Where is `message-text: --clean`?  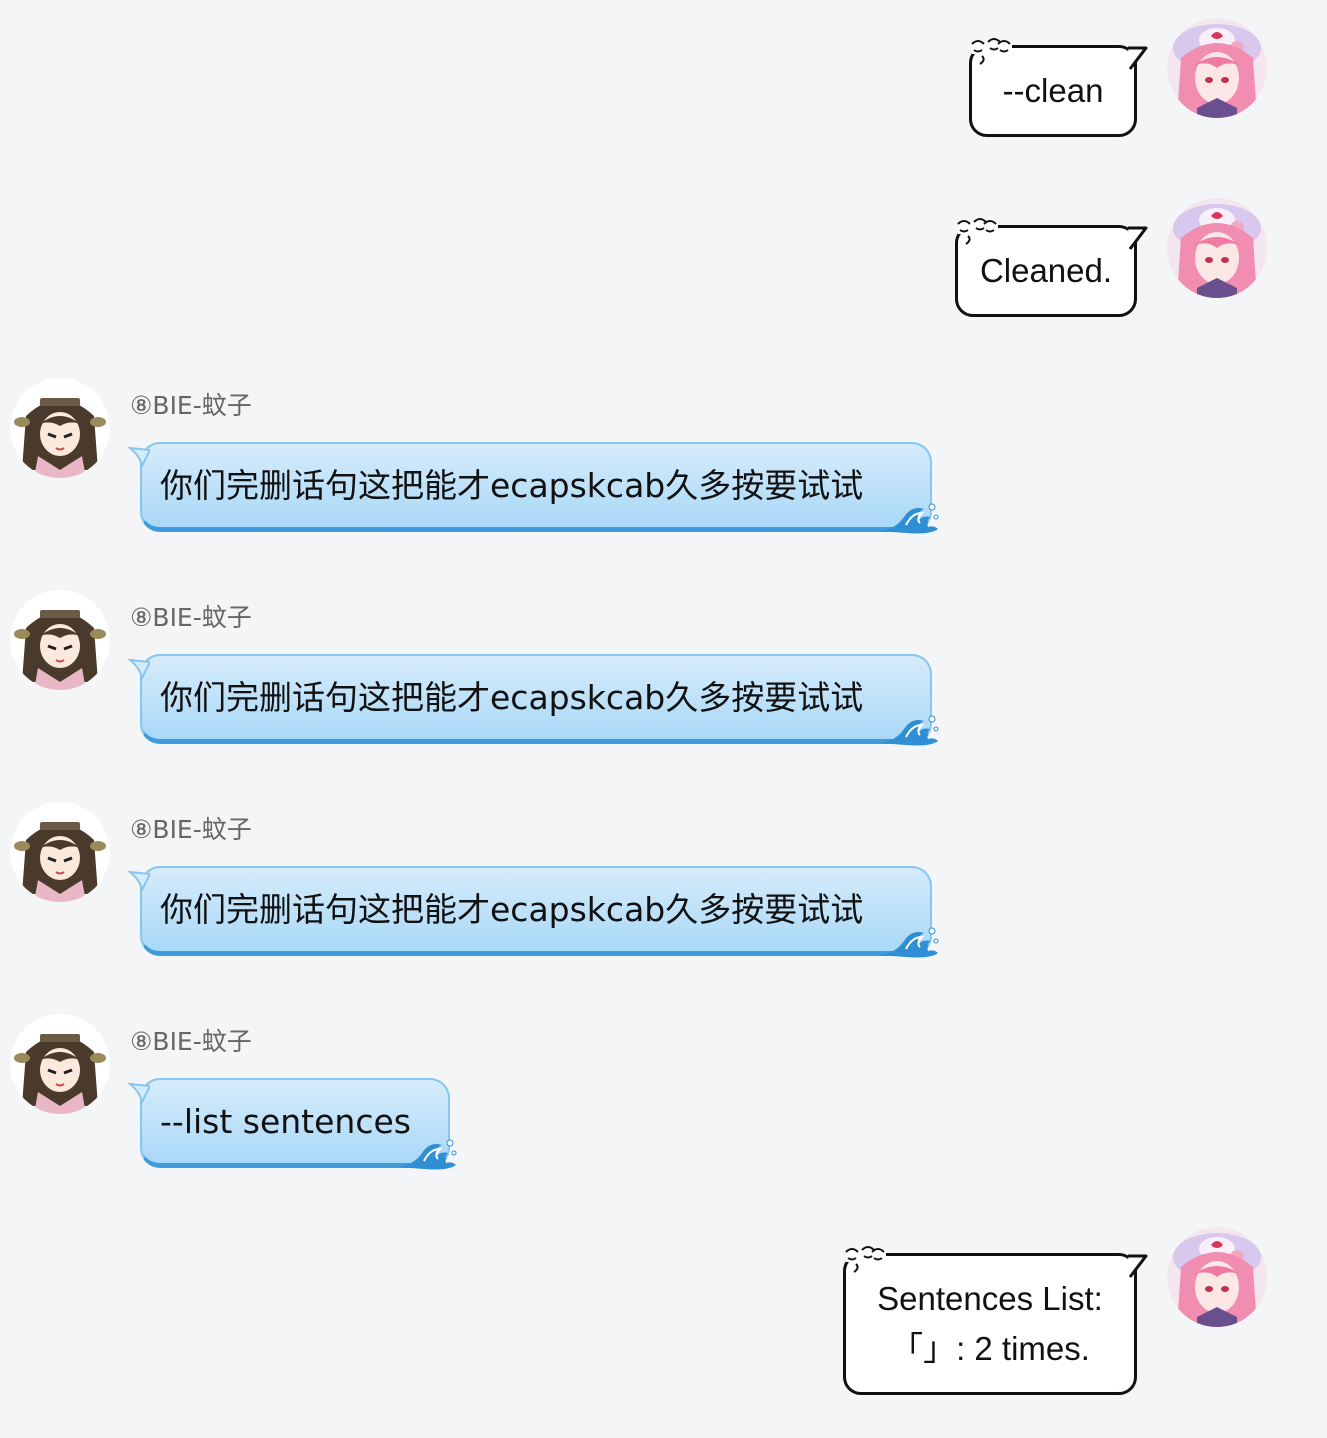
message-text: --clean is located at coordinates (1053, 90).